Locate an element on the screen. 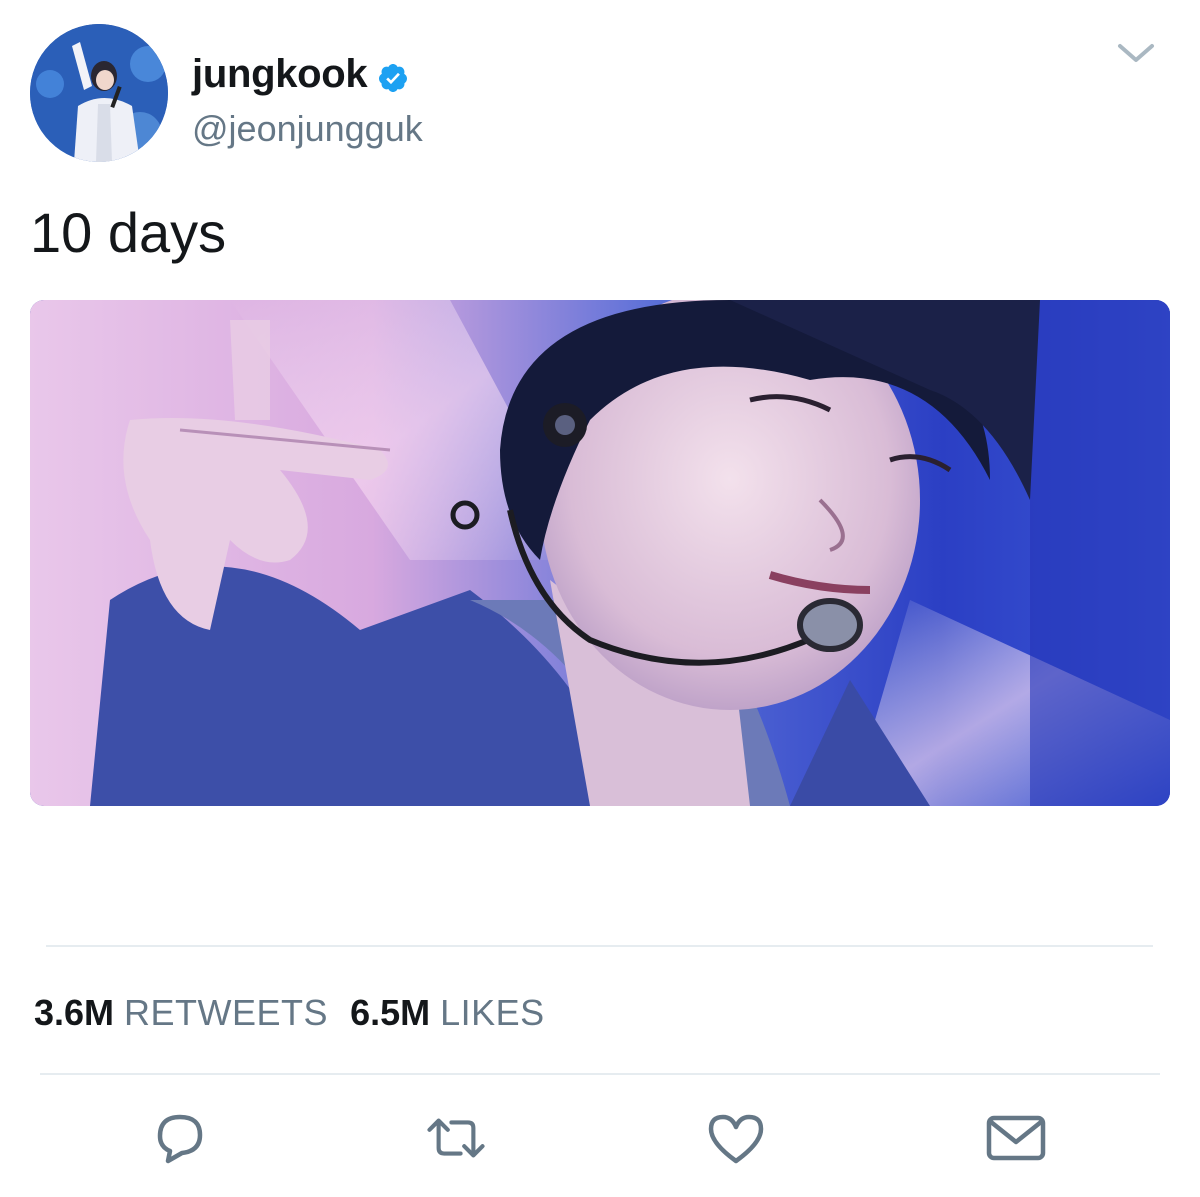 The image size is (1200, 1197). likes-label: LIKES is located at coordinates (492, 1012).